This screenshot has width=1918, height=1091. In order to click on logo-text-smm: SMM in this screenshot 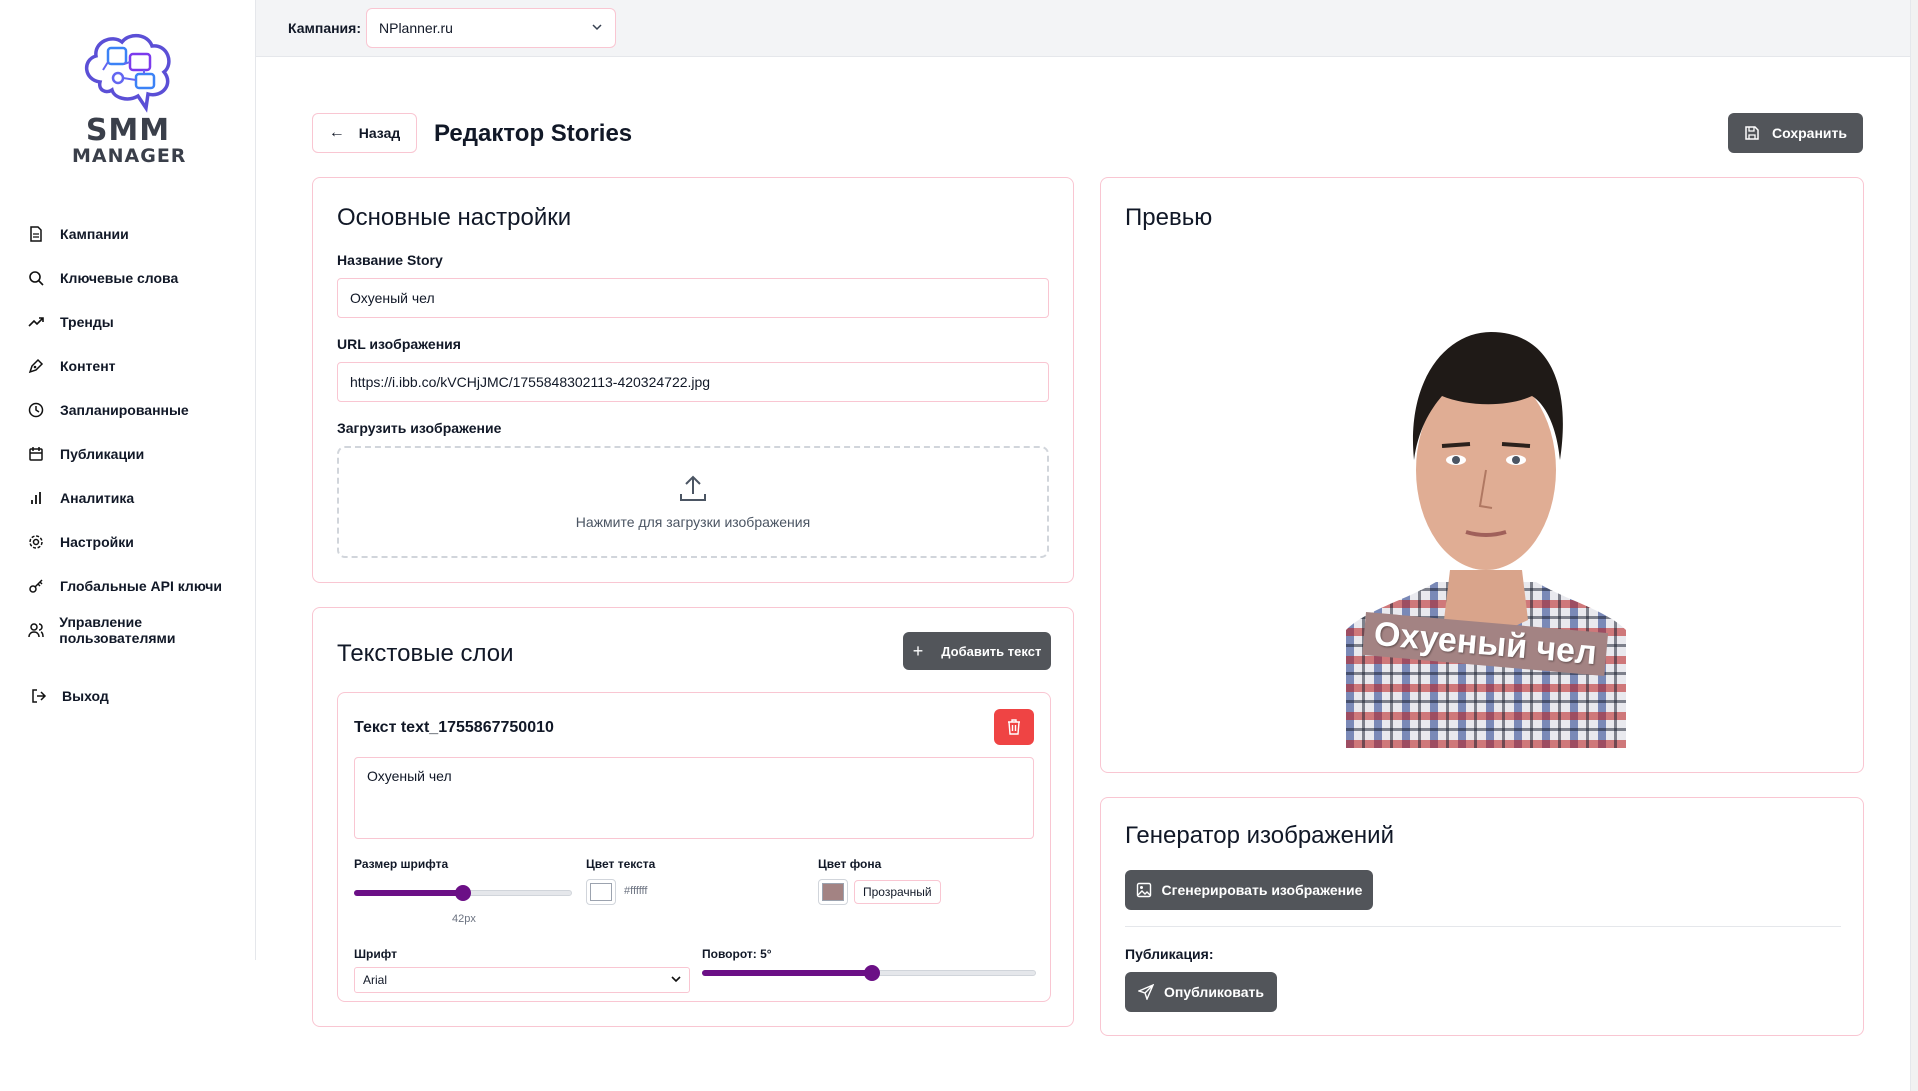, I will do `click(128, 130)`.